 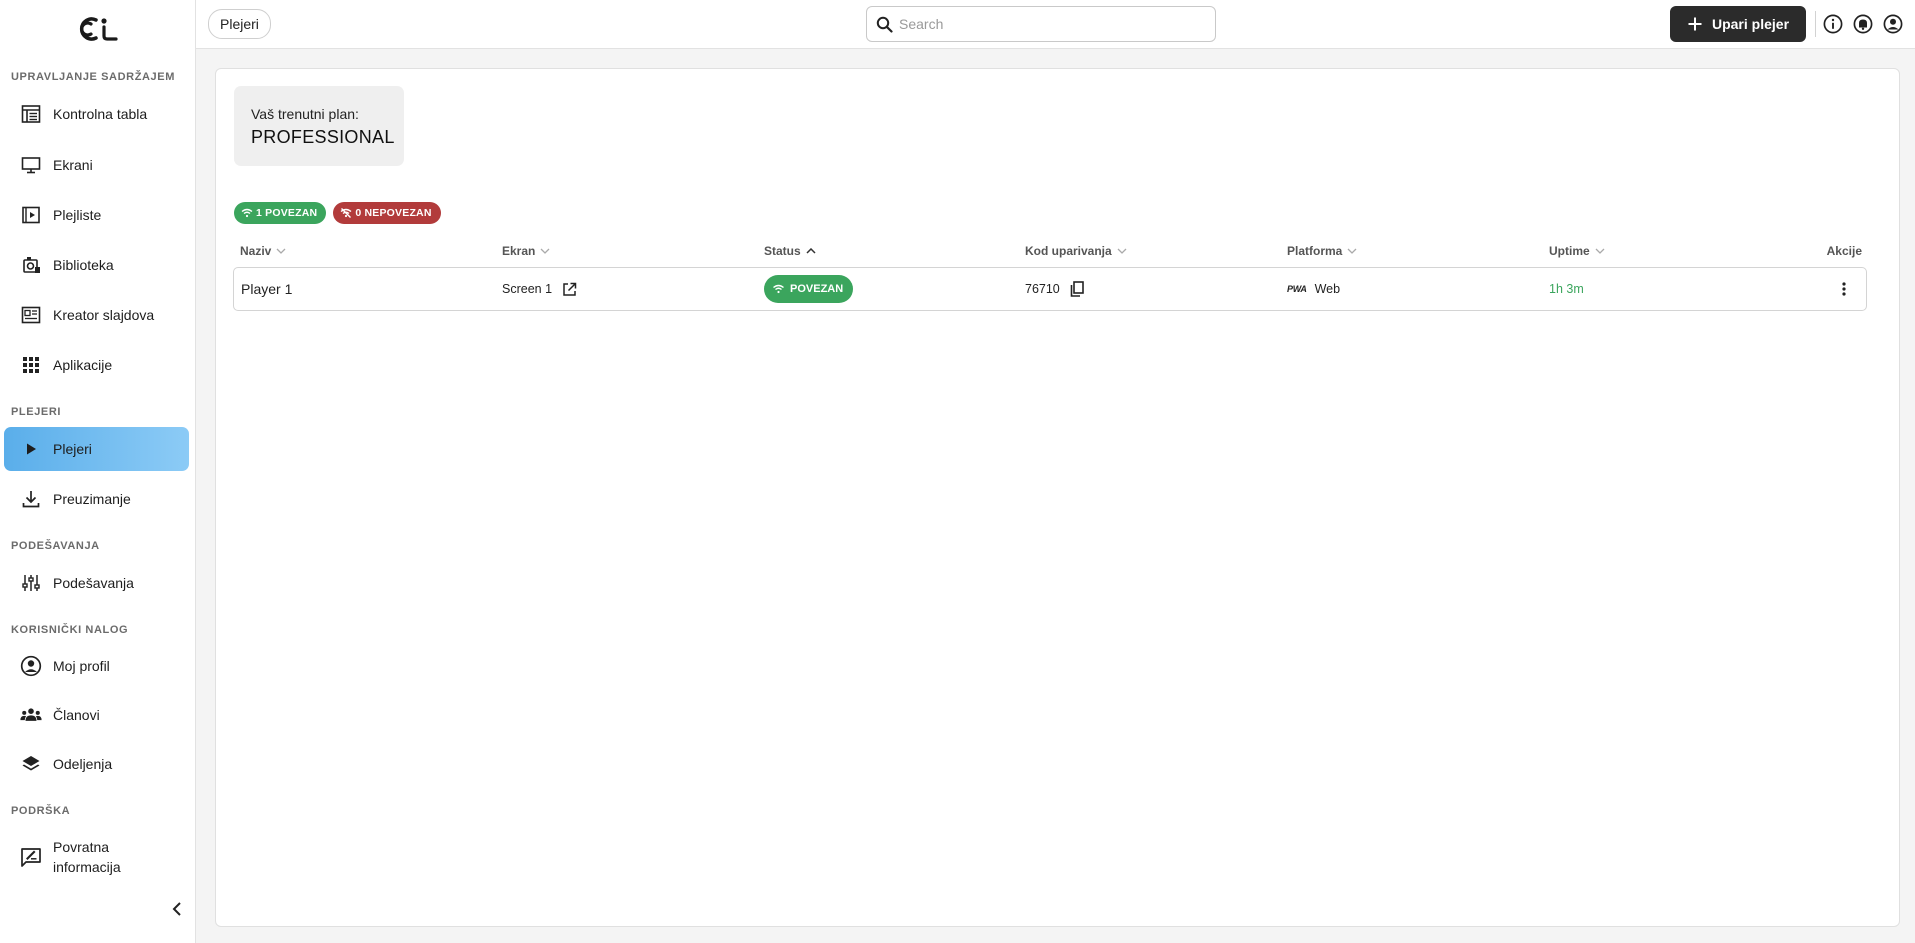 I want to click on disconnected-badge-label: 0 NEPOVEZAN, so click(x=393, y=213).